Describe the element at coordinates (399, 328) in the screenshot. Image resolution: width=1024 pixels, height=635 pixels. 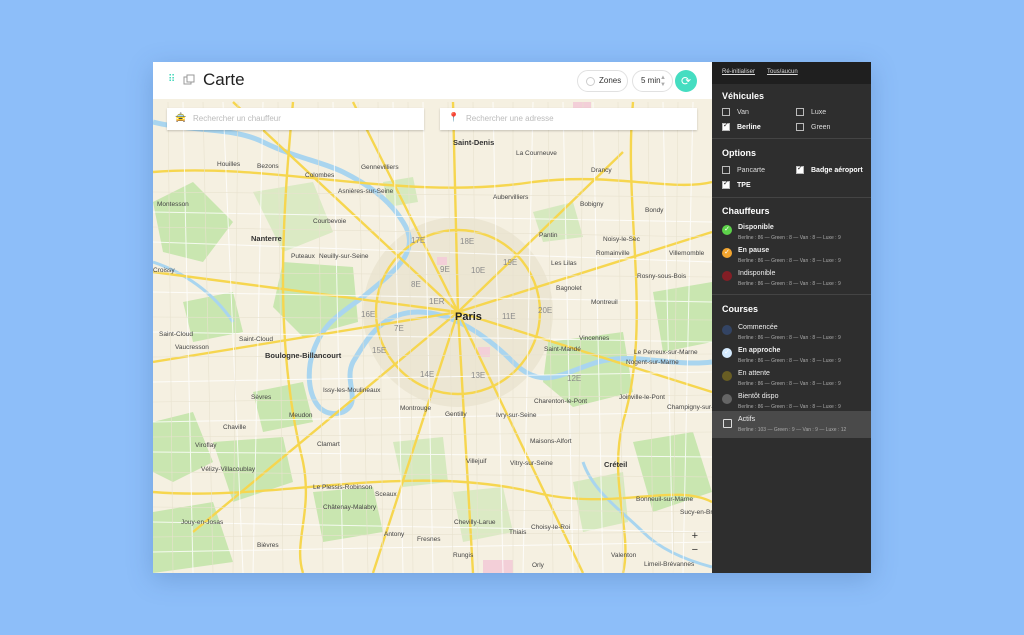
I see `map-label: 7E` at that location.